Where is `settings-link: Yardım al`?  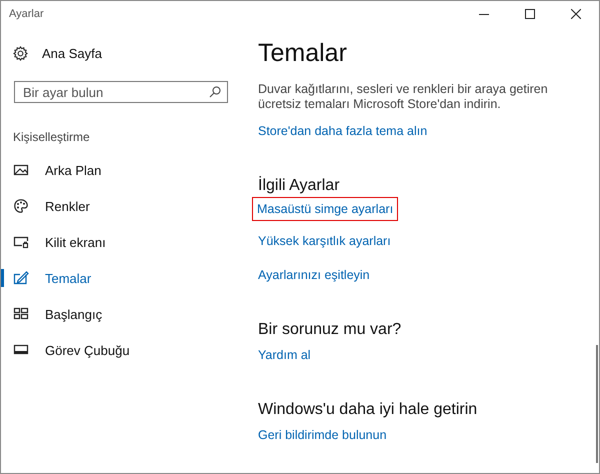 settings-link: Yardım al is located at coordinates (284, 355).